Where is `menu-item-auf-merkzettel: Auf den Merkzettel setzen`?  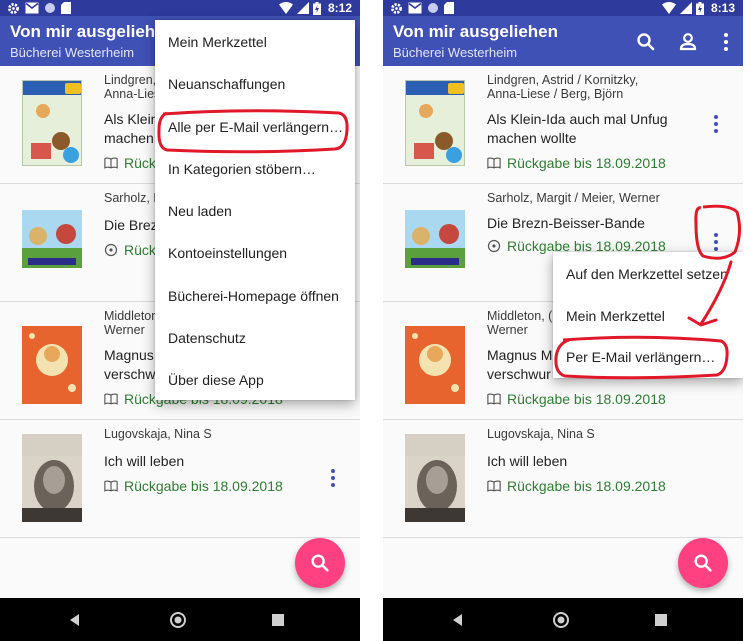
menu-item-auf-merkzettel: Auf den Merkzettel setzen is located at coordinates (648, 274).